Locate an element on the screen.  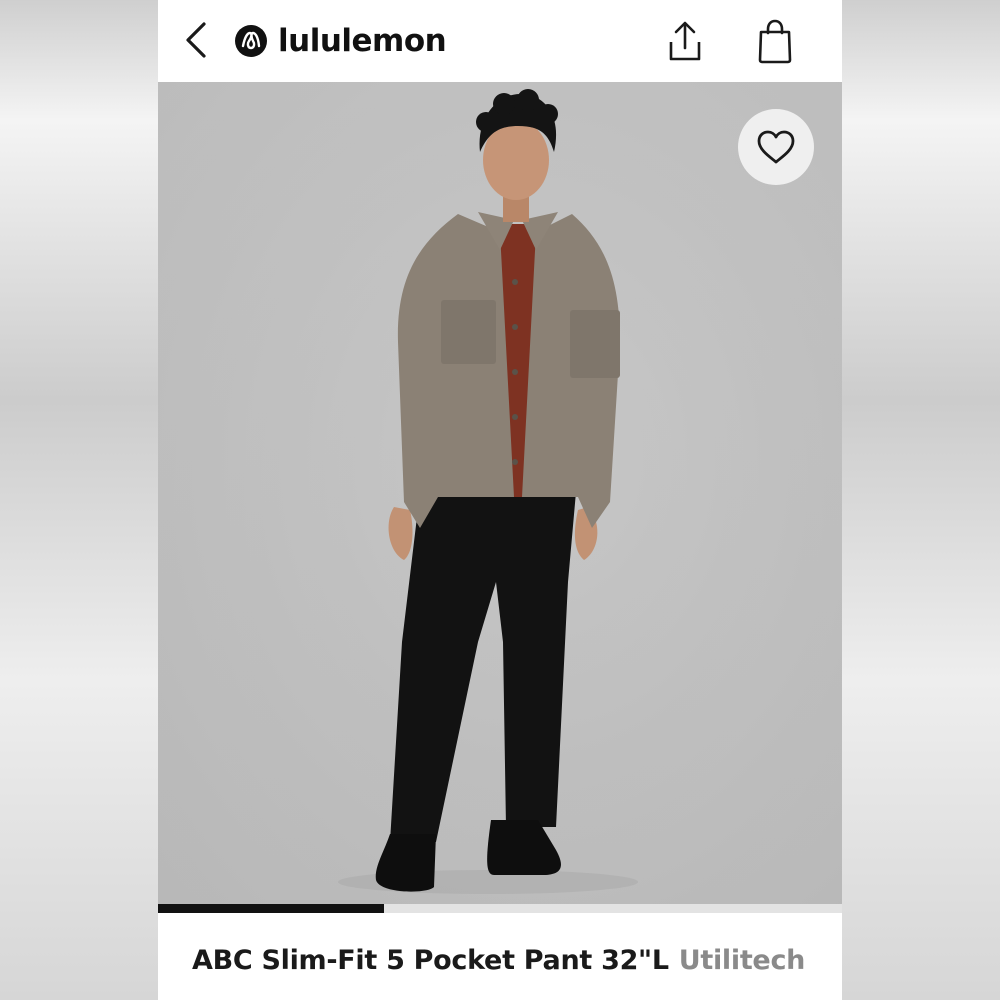
share-icon is located at coordinates (685, 41).